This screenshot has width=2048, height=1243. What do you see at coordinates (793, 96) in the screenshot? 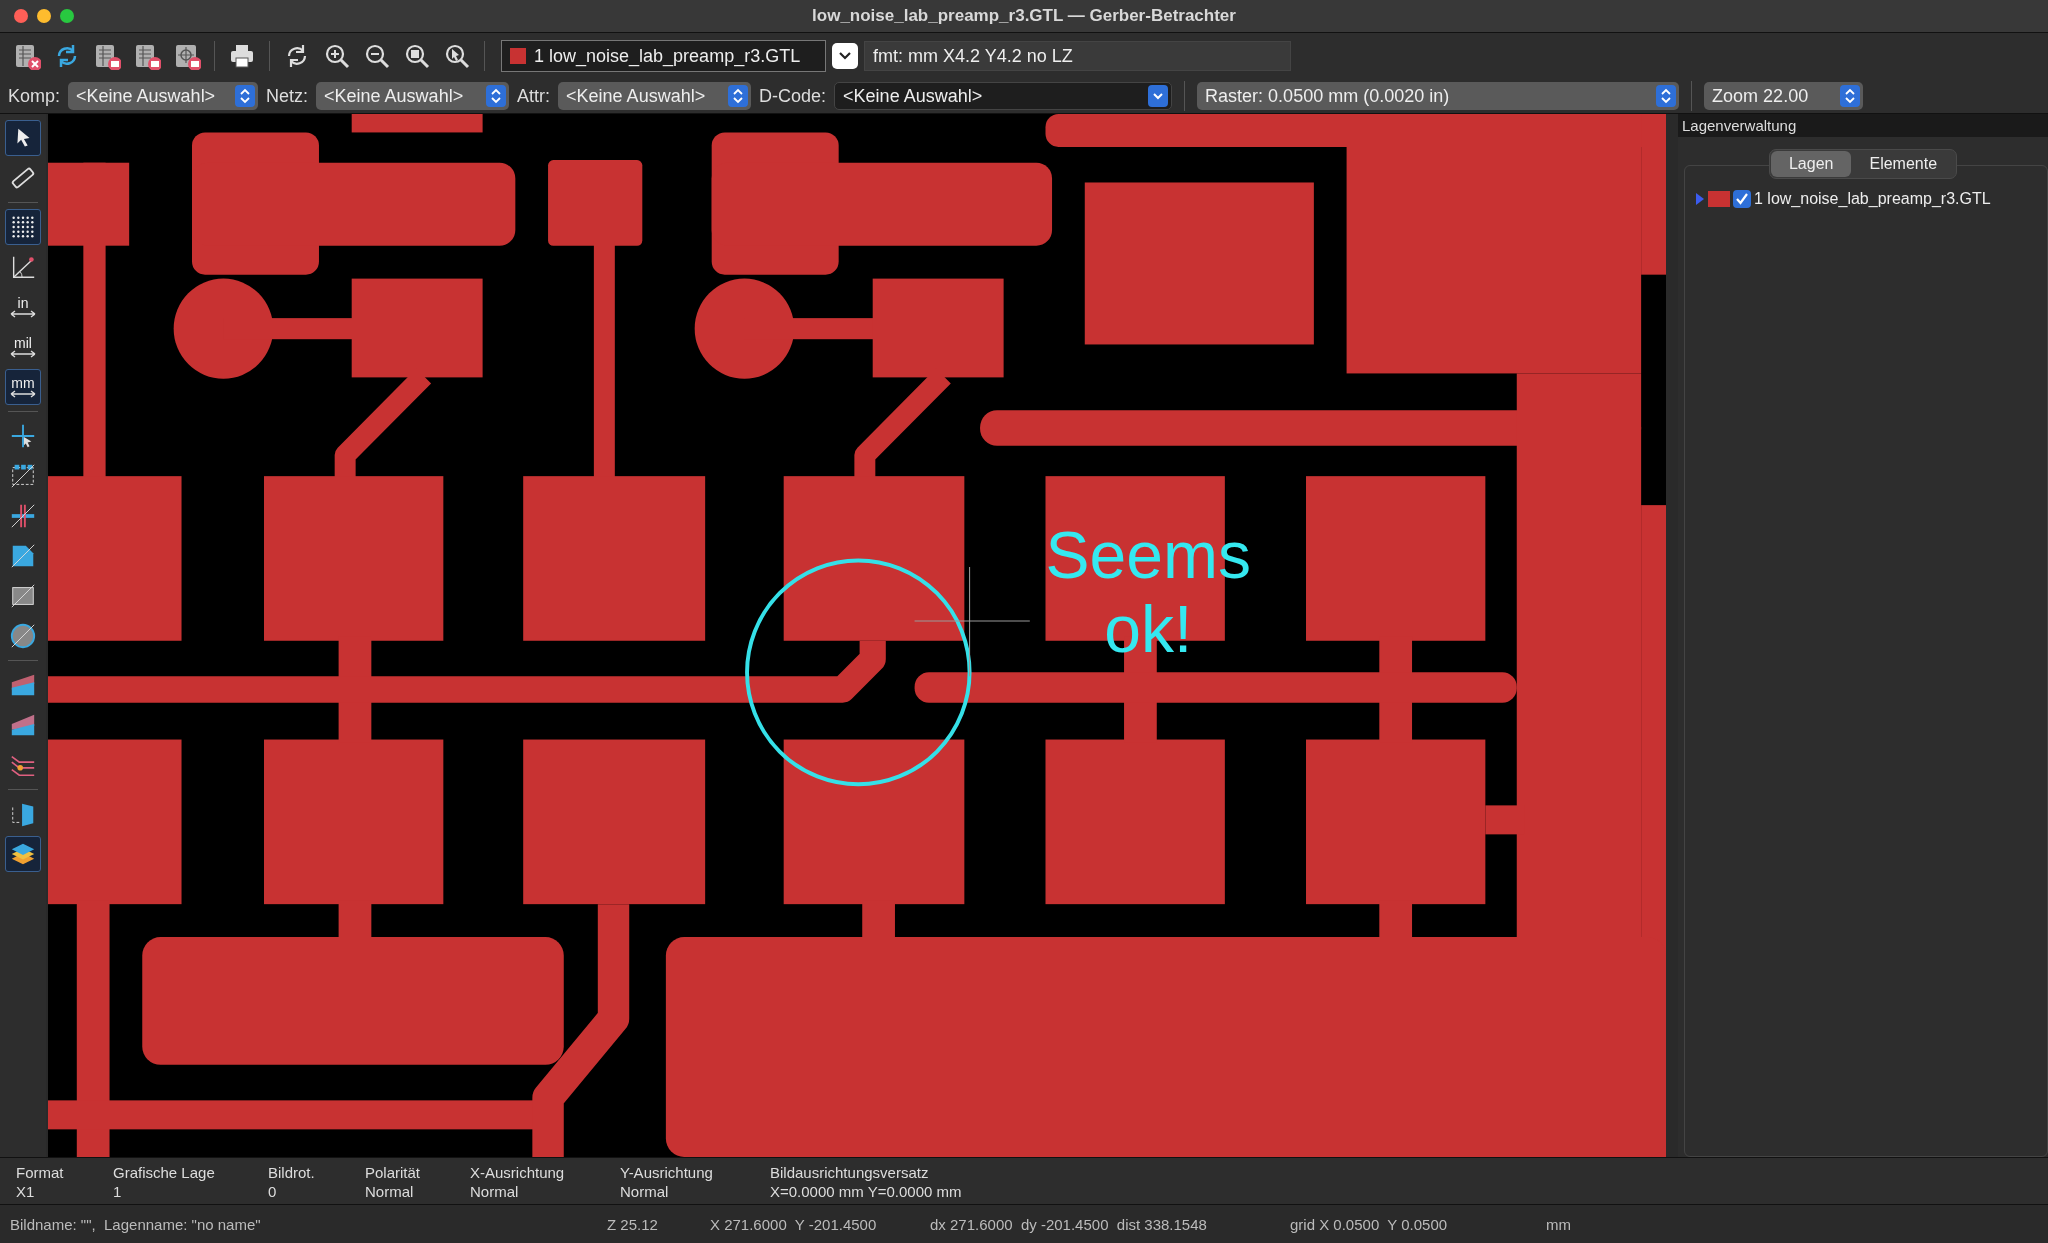
I see `filter-label: D-Code:` at bounding box center [793, 96].